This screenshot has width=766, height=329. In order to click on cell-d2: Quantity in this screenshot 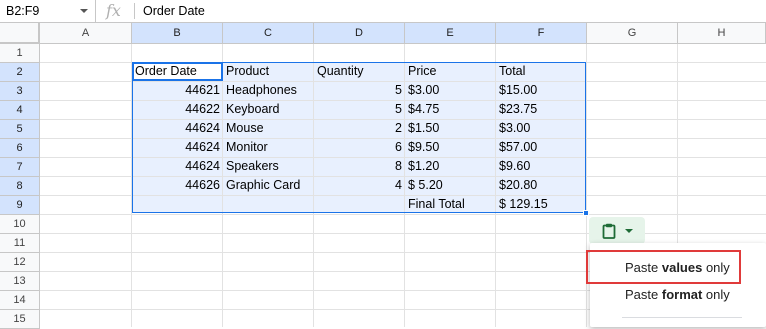, I will do `click(360, 71)`.